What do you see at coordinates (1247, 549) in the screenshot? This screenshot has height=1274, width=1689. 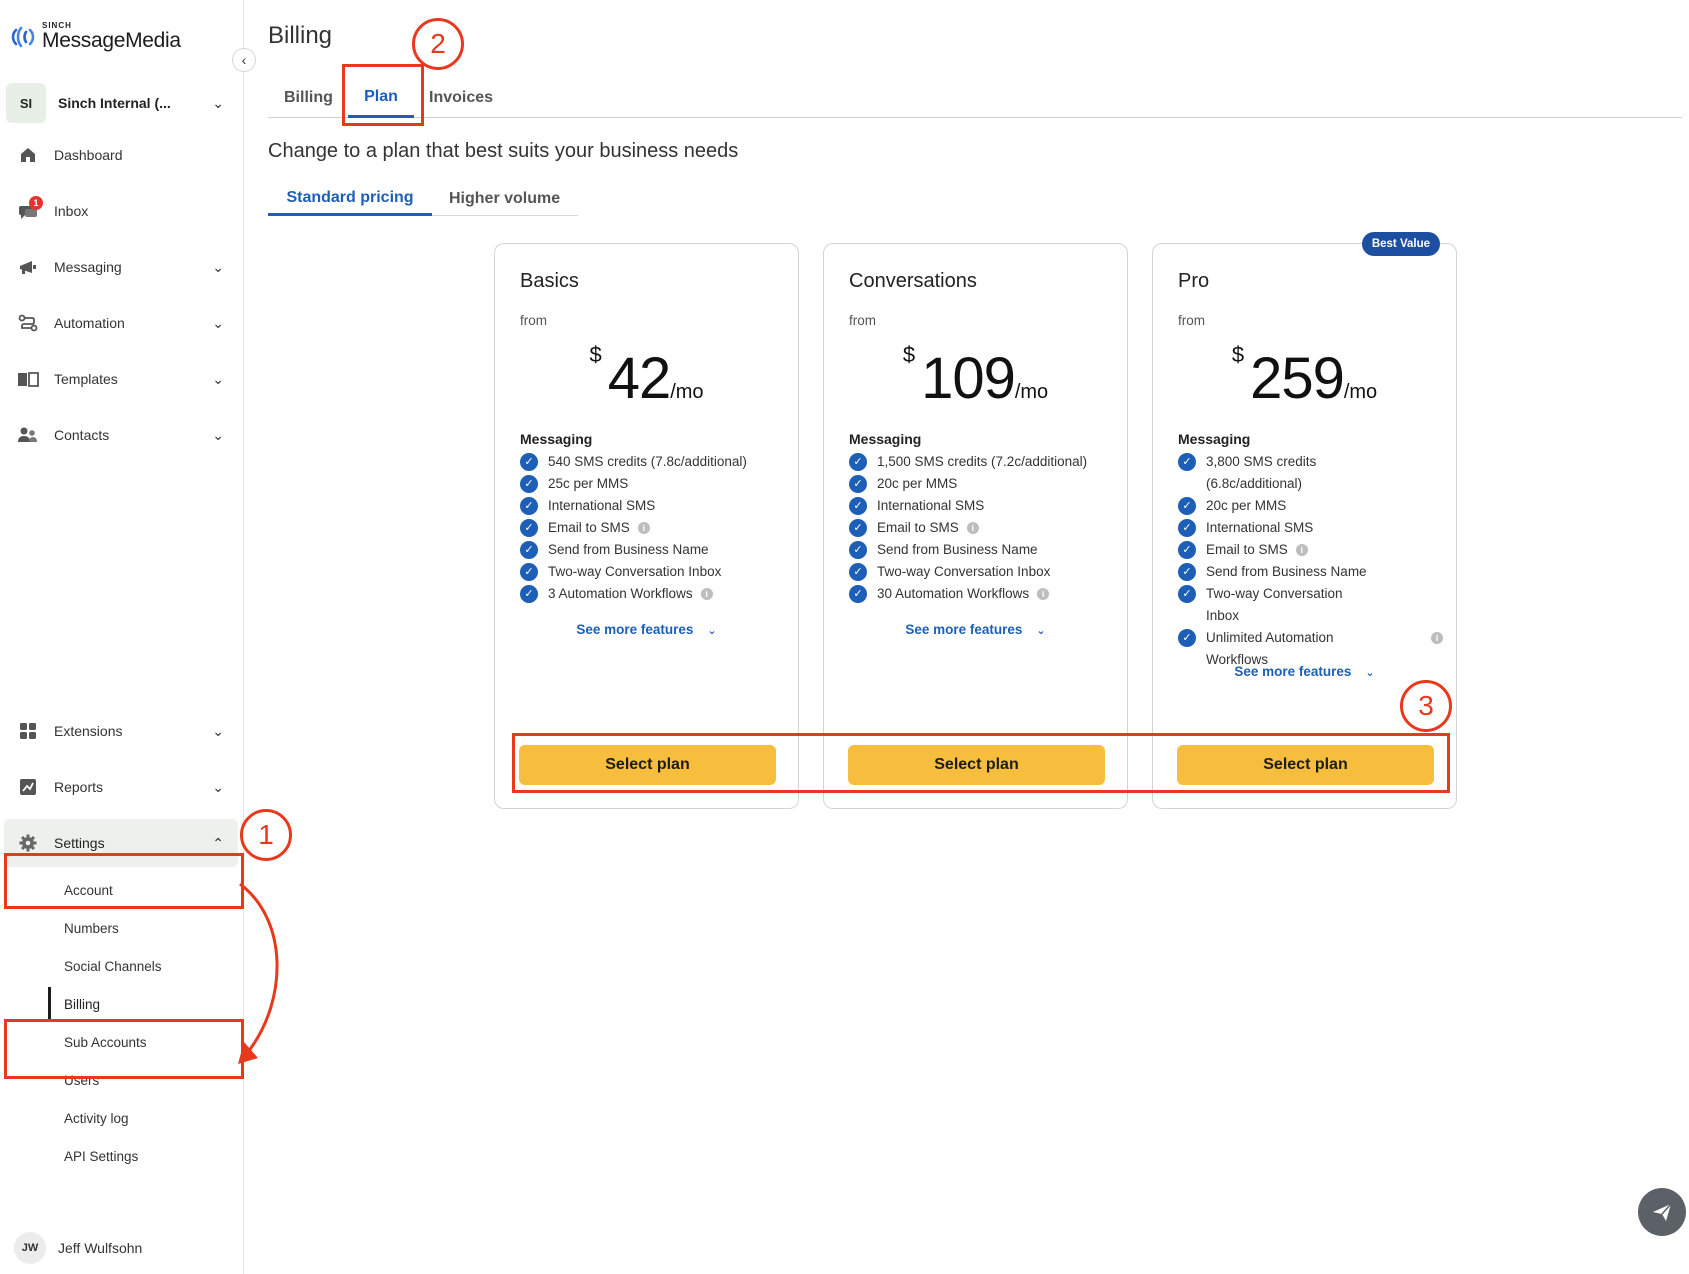 I see `feature-text: Email to SMS` at bounding box center [1247, 549].